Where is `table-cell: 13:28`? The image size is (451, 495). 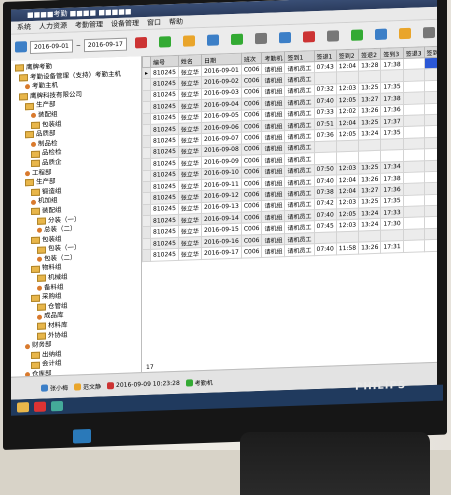 table-cell: 13:28 is located at coordinates (369, 65).